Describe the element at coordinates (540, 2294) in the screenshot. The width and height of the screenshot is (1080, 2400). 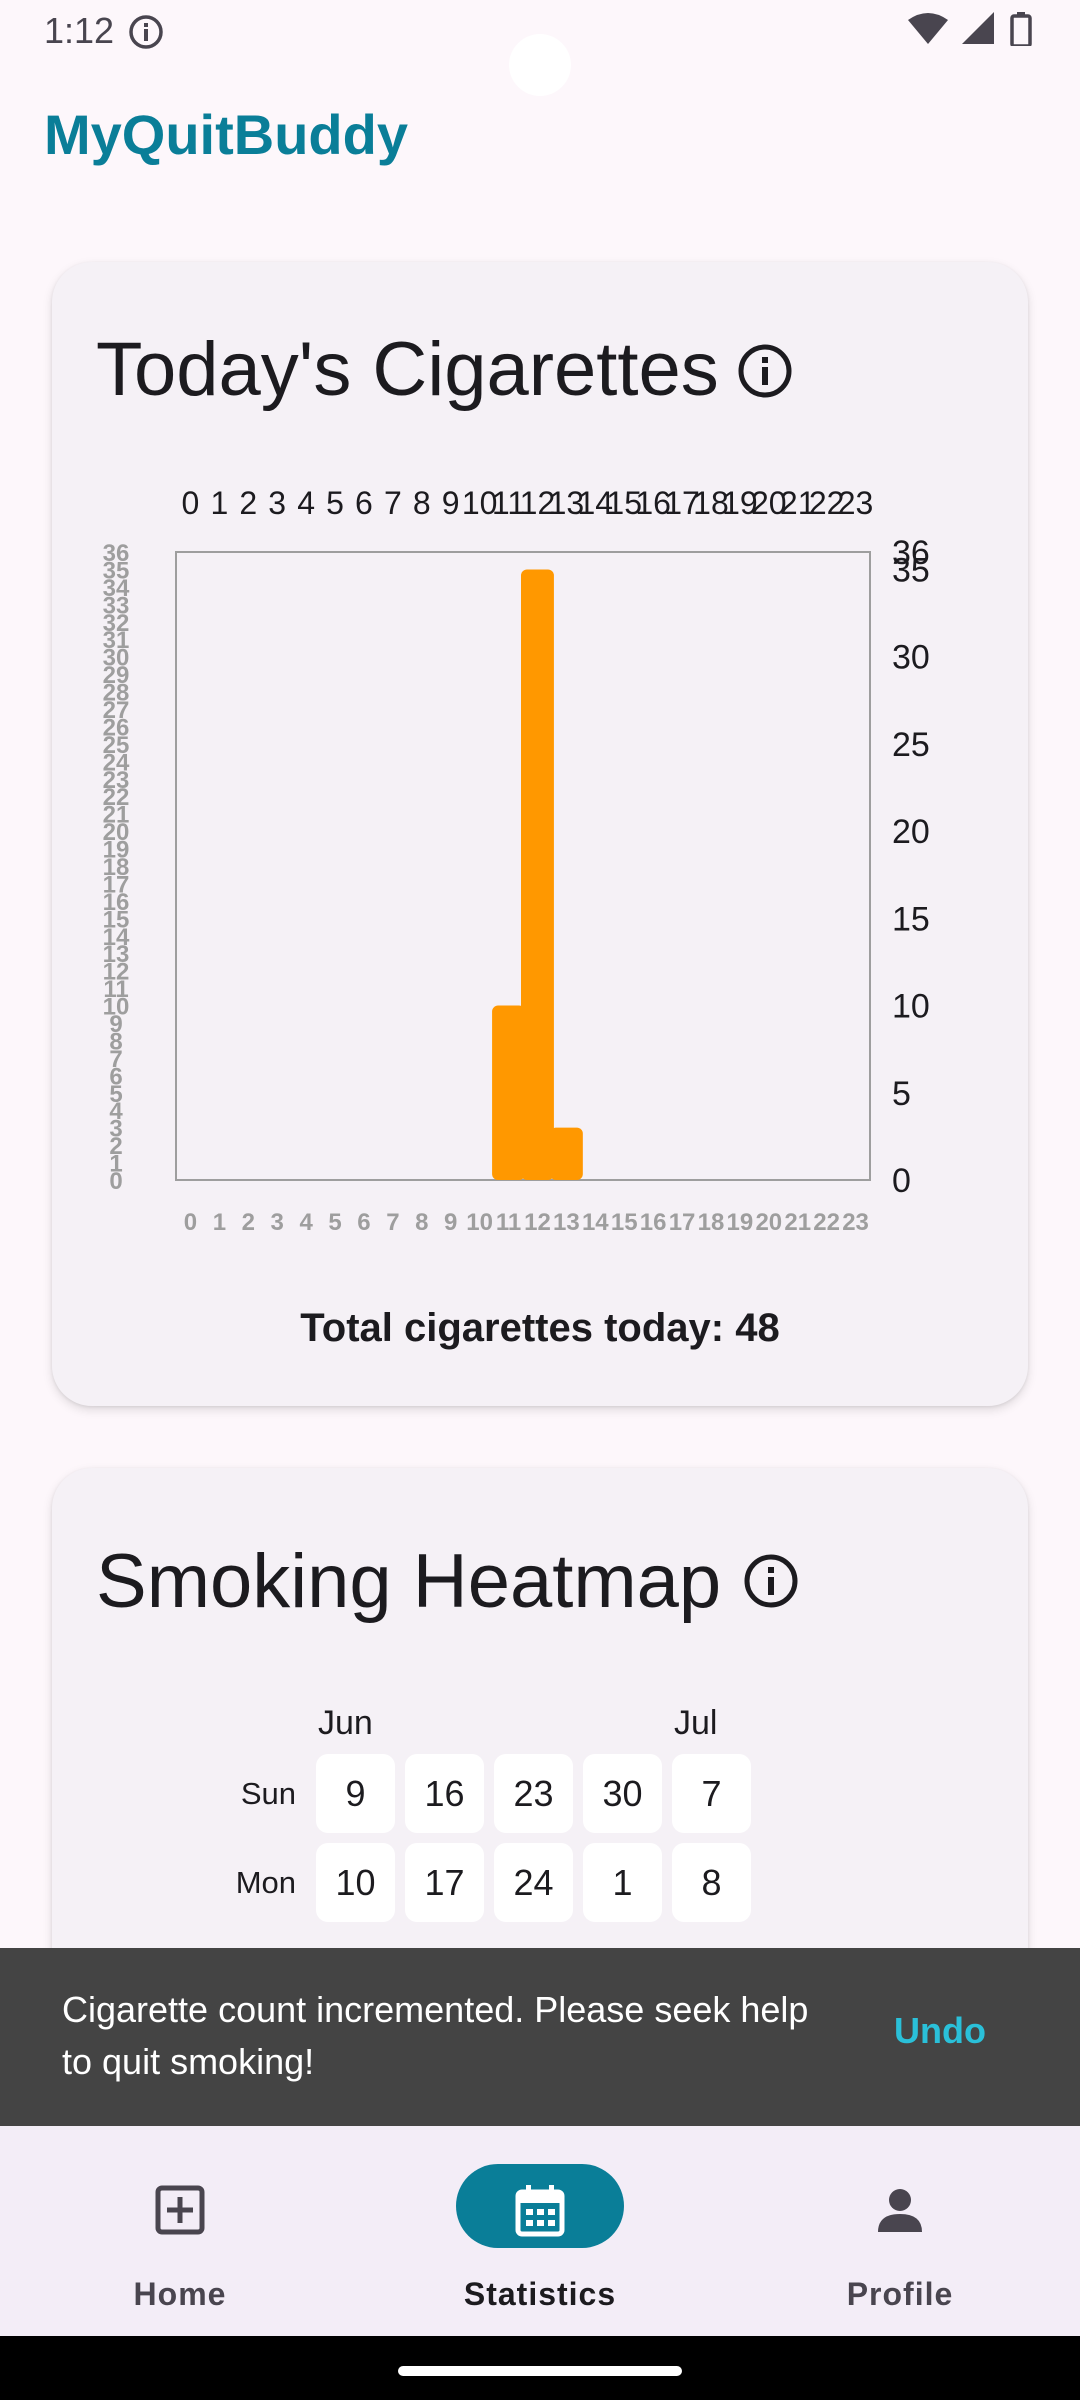
I see `nav-label-statistics: Statistics` at that location.